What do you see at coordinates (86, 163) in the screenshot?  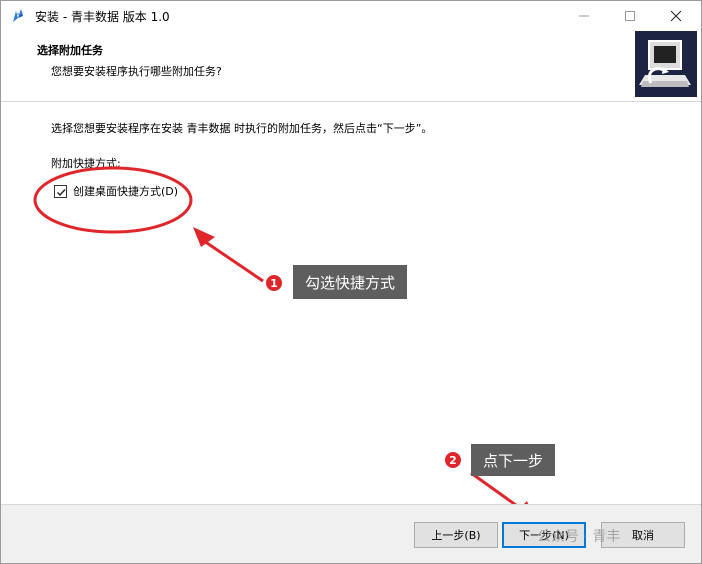 I see `shortcut-group-label: 附加快捷方式:` at bounding box center [86, 163].